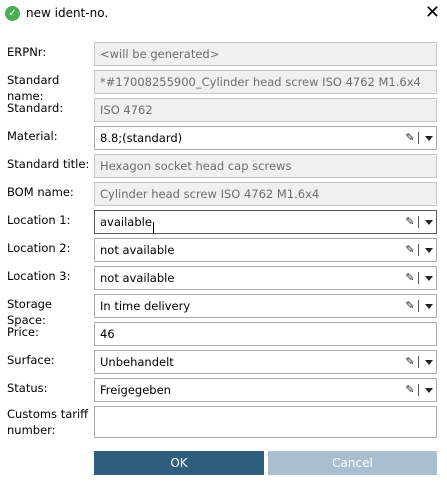  I want to click on surface-value: Unbehandelt, so click(137, 362).